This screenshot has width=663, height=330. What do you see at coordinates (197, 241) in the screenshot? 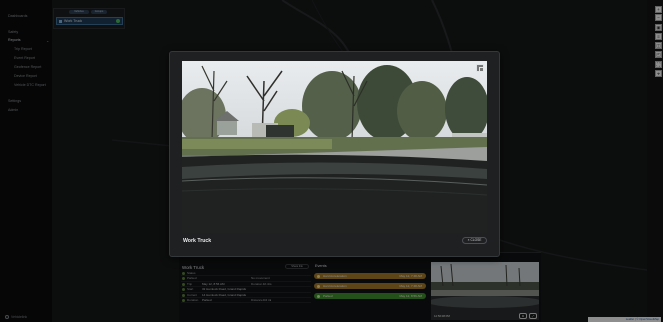
I see `modal-title: Work Truck` at bounding box center [197, 241].